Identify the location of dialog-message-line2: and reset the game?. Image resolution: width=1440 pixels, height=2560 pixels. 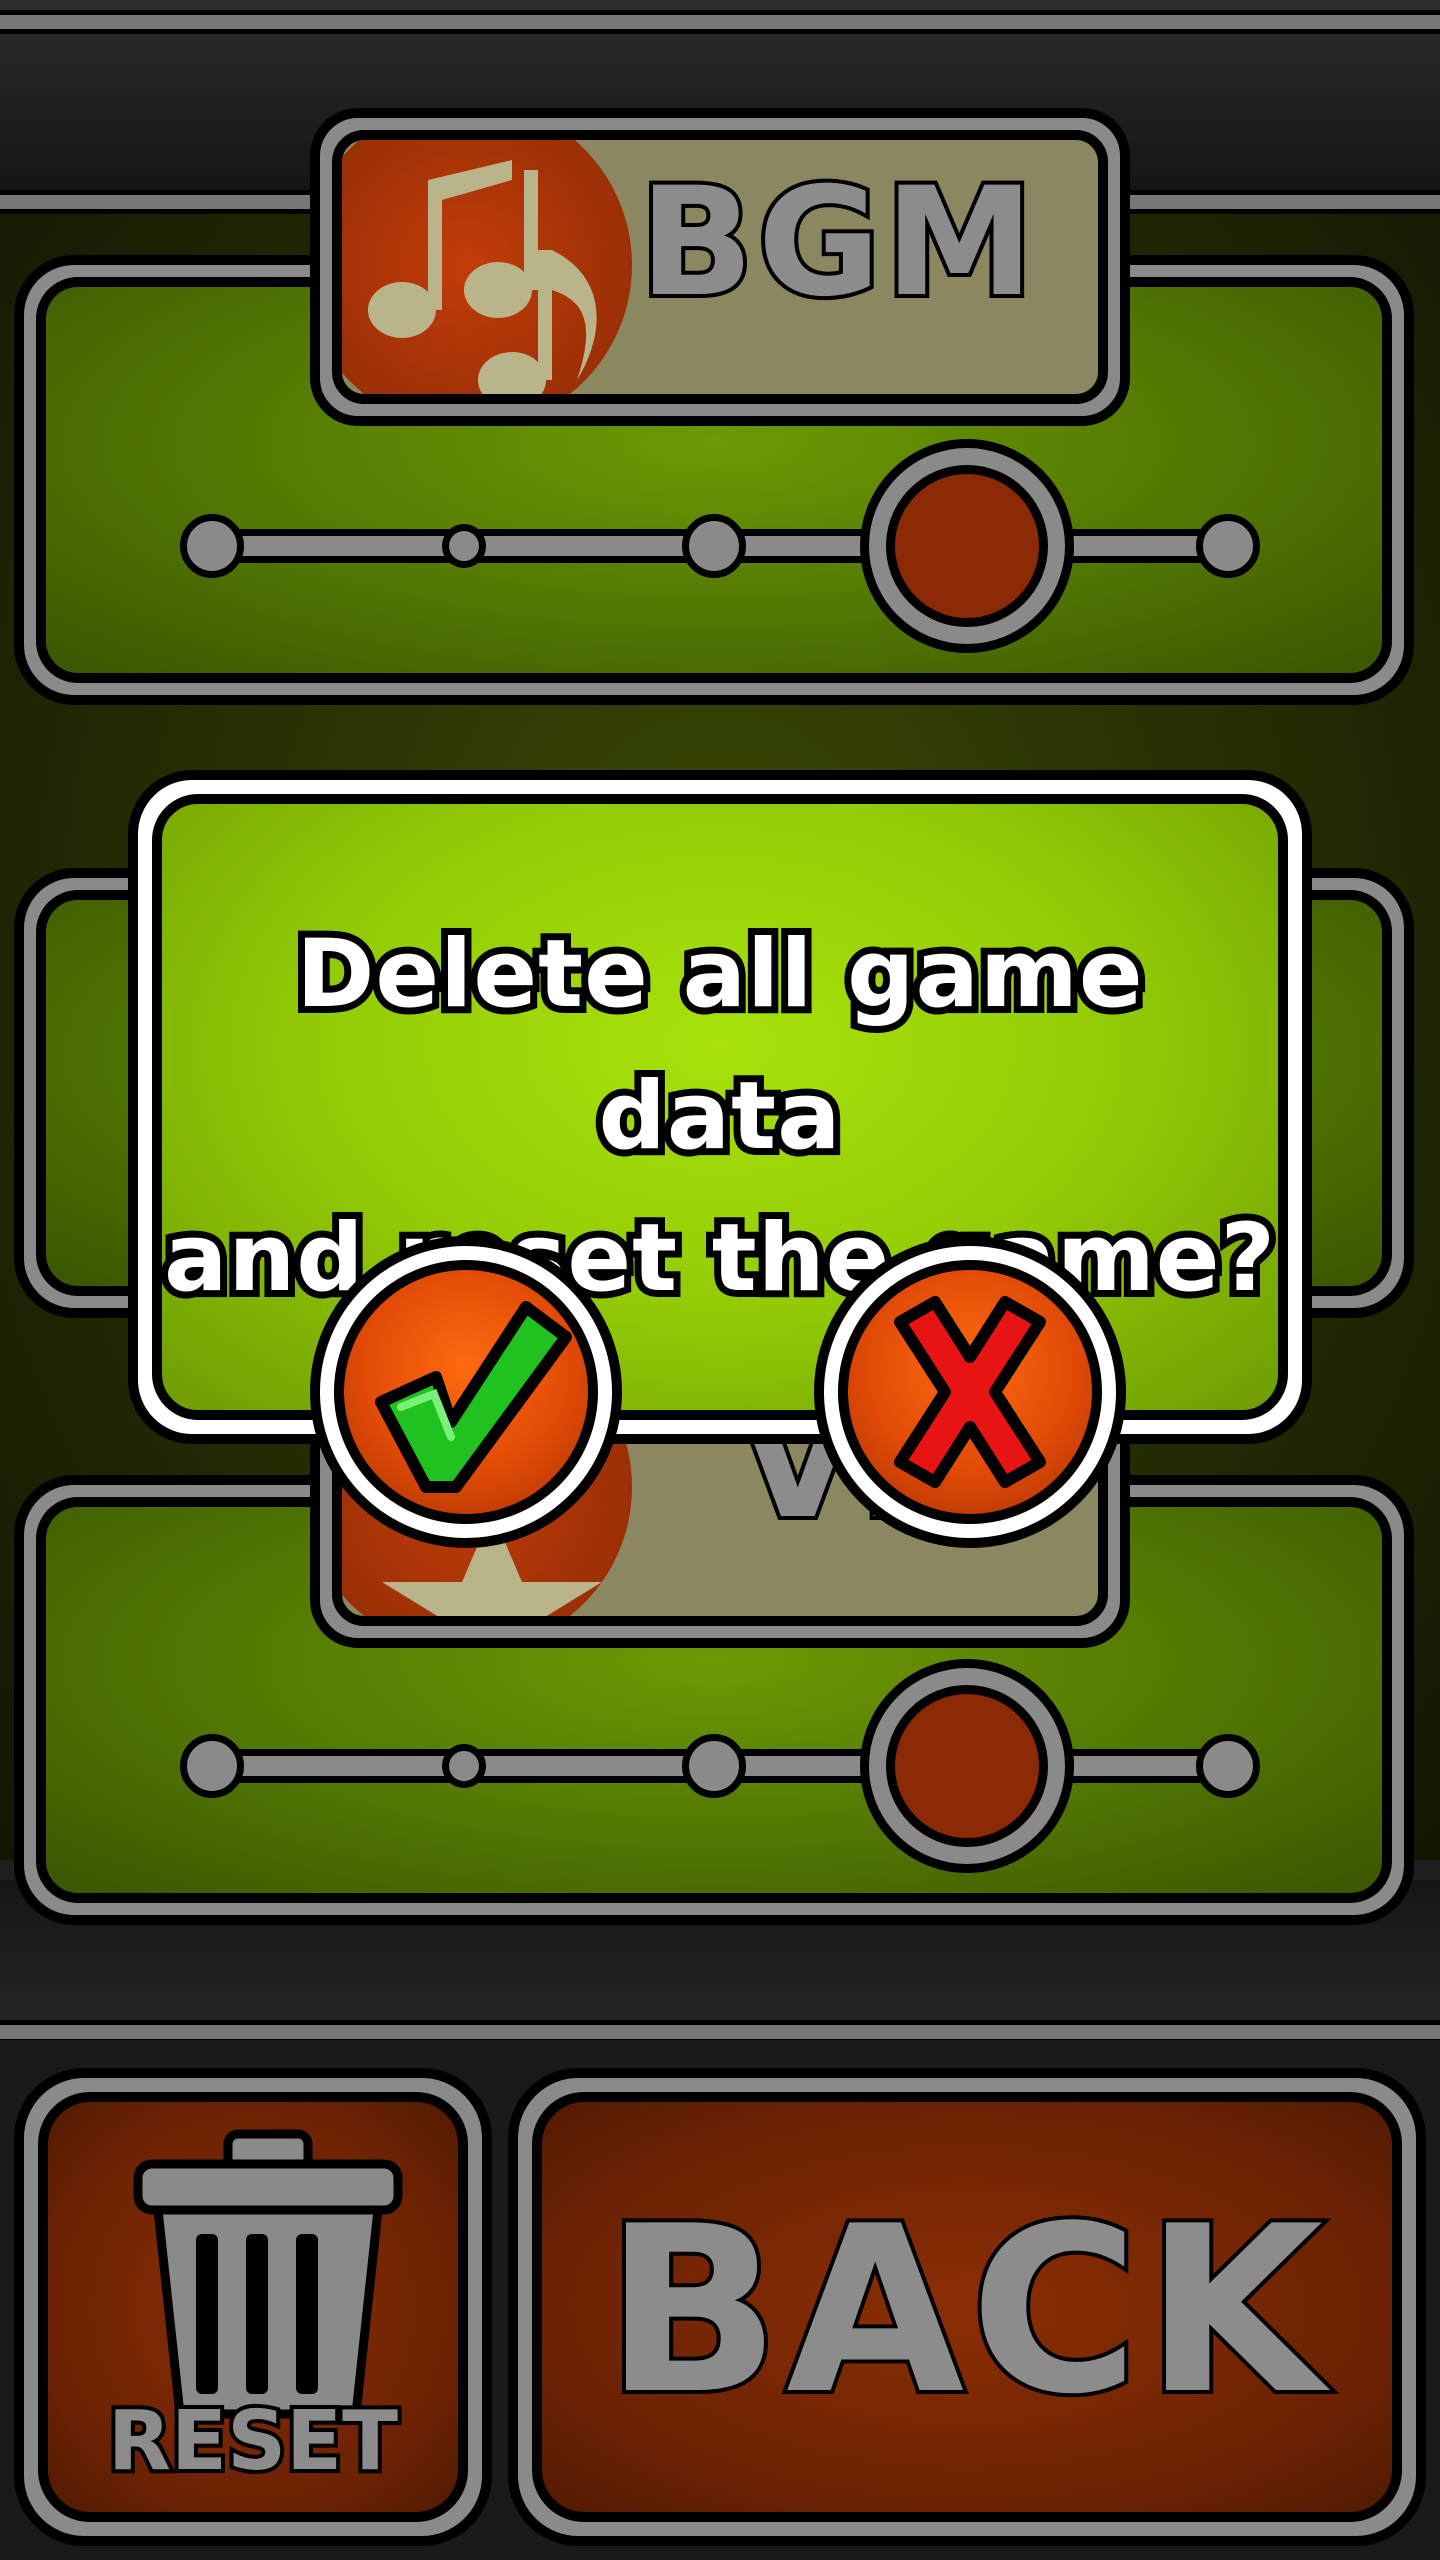
(719, 1258).